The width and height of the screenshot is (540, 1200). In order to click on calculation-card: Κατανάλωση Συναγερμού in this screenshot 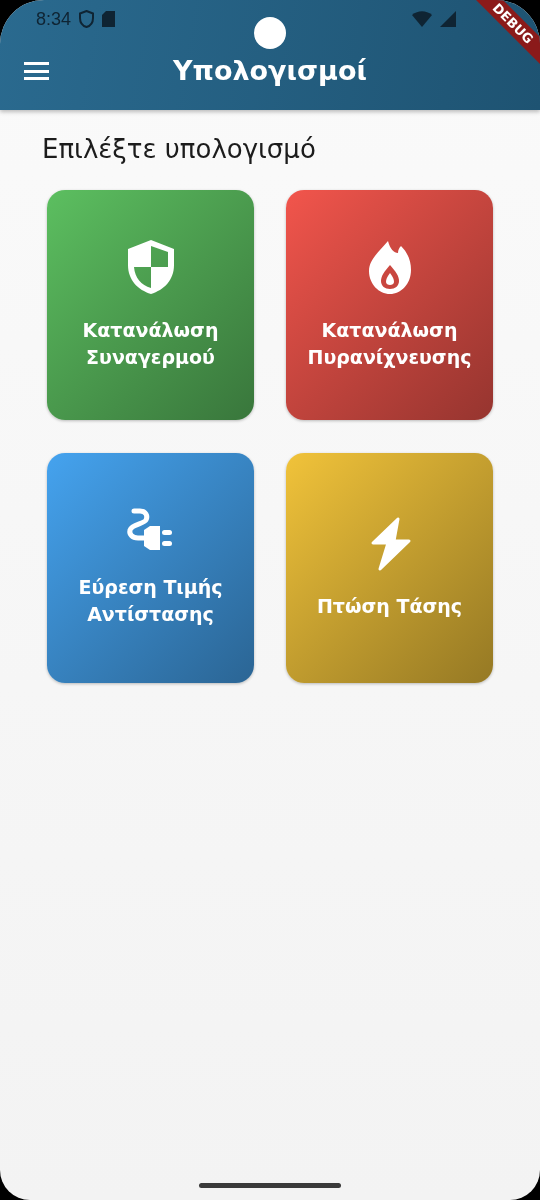, I will do `click(150, 305)`.